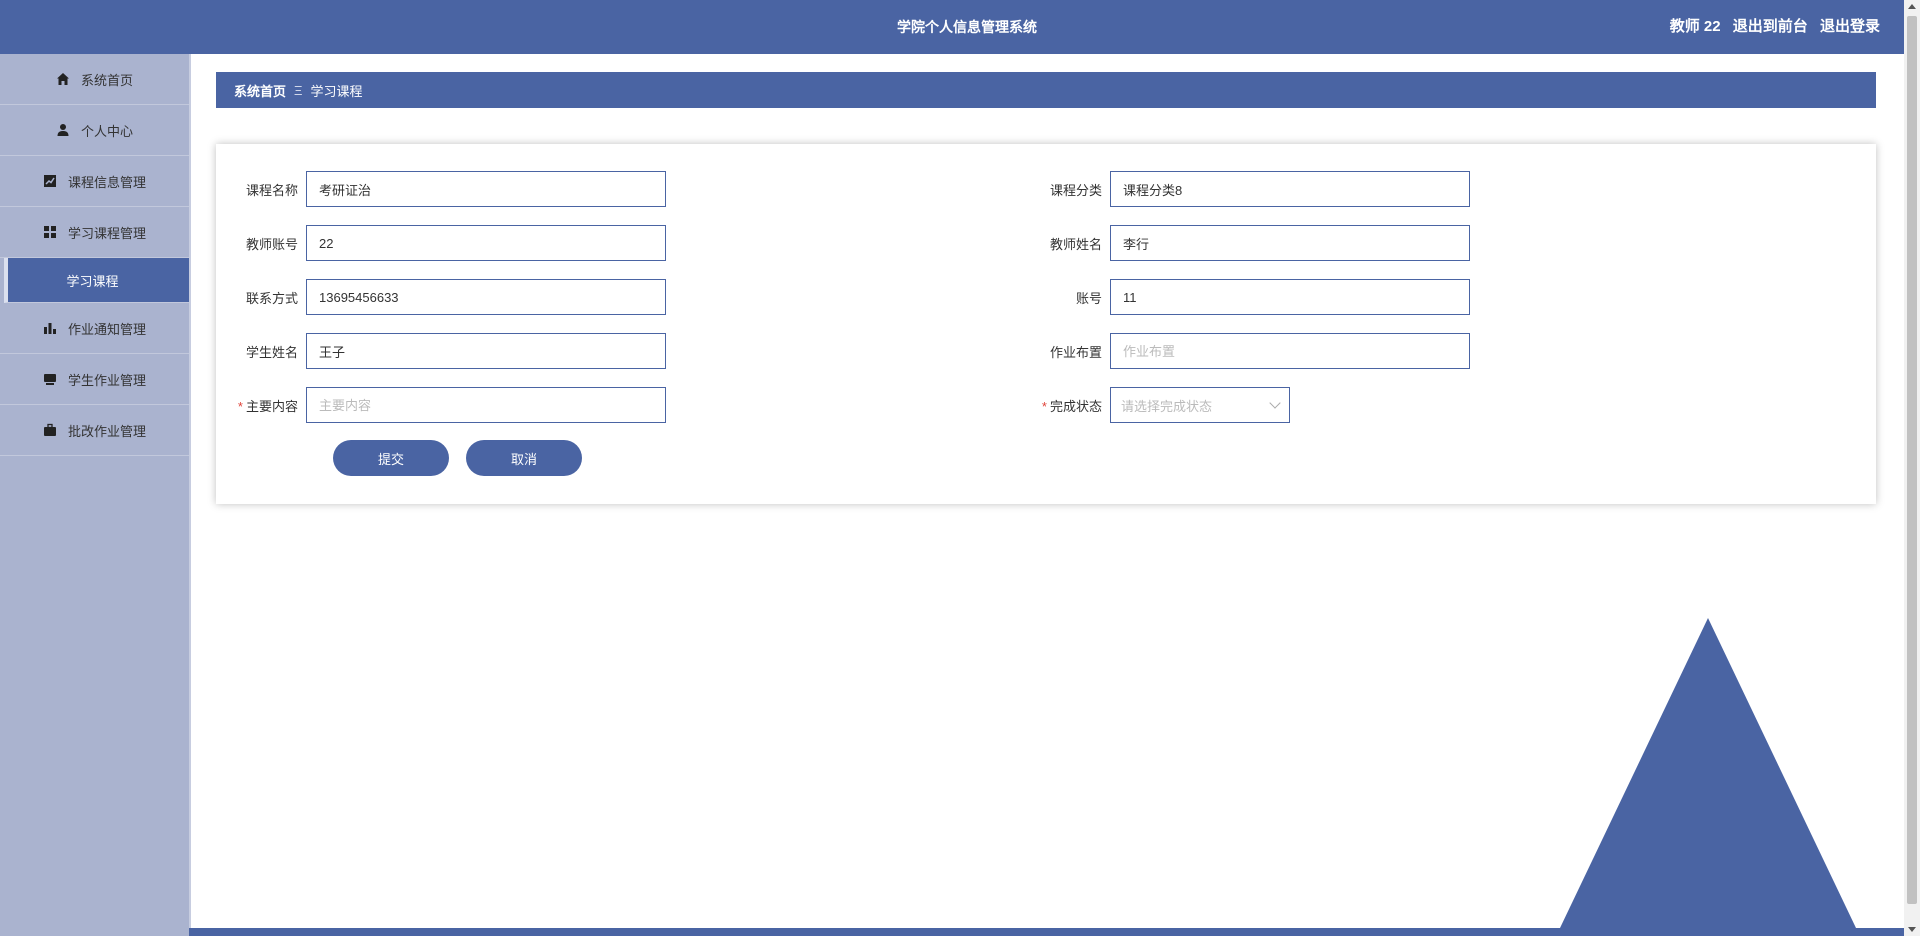 Image resolution: width=1920 pixels, height=936 pixels. Describe the element at coordinates (486, 243) in the screenshot. I see `teacher-account-input` at that location.